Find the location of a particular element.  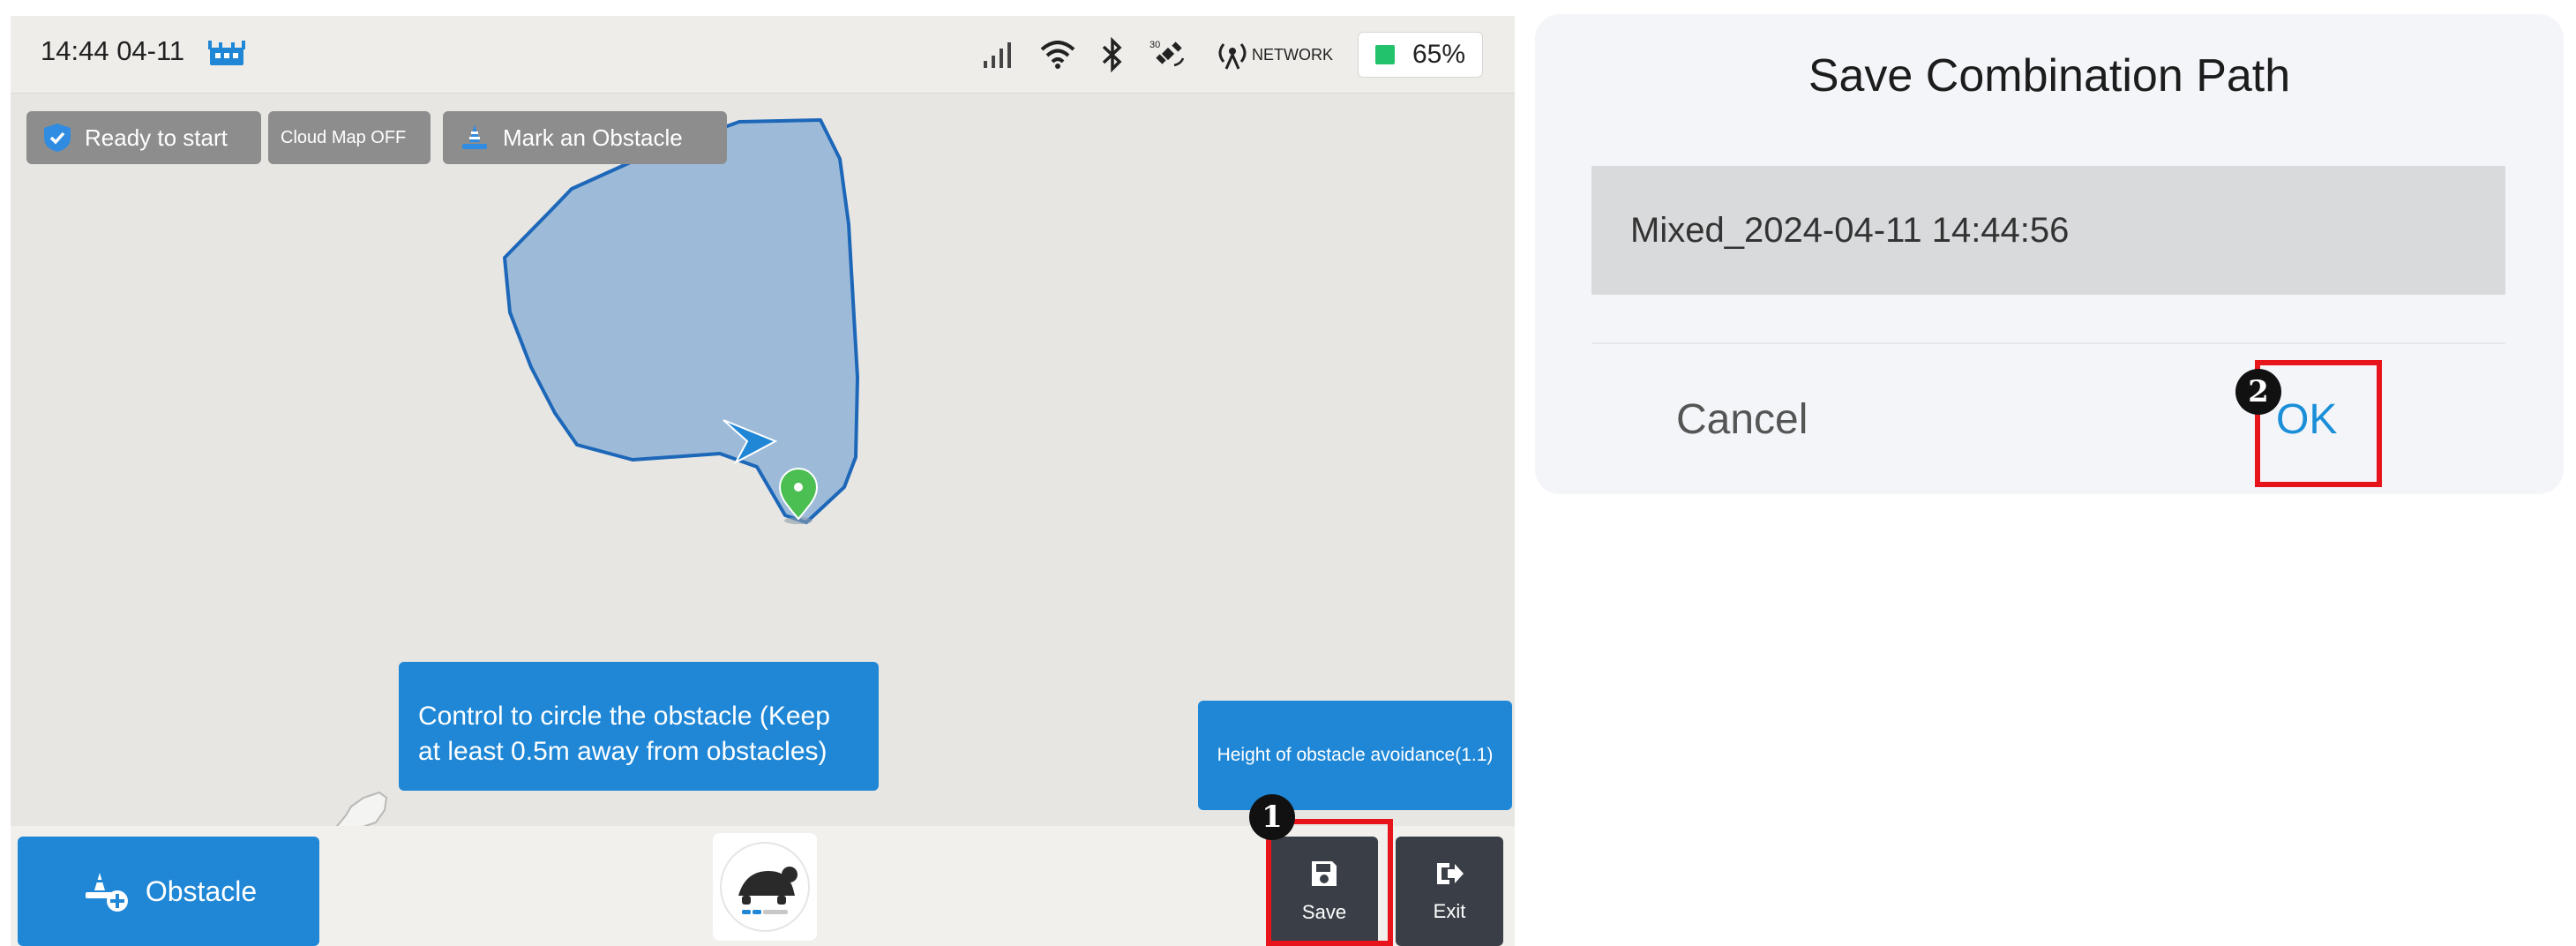

ready-status-chip: Ready to start is located at coordinates (143, 137).